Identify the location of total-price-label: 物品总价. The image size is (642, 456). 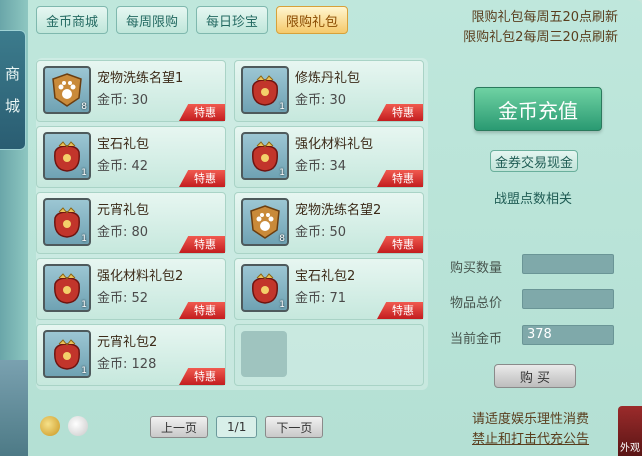
(476, 303).